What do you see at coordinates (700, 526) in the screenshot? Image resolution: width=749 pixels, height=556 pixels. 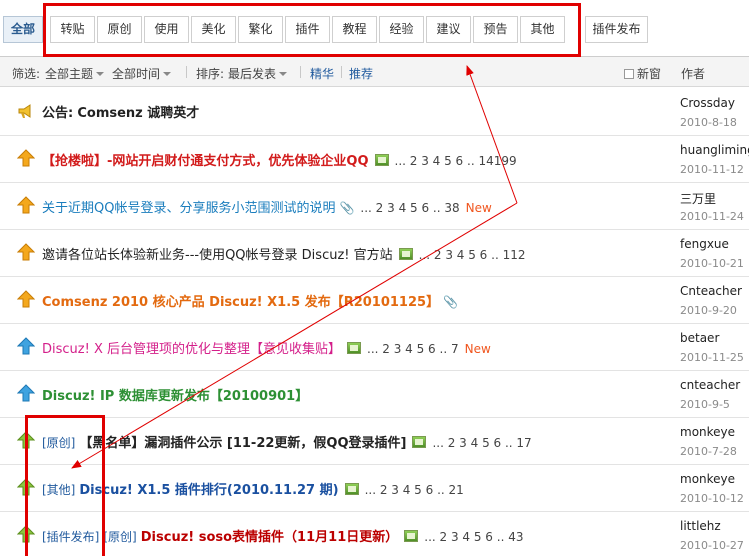 I see `thread-author: littlehz` at bounding box center [700, 526].